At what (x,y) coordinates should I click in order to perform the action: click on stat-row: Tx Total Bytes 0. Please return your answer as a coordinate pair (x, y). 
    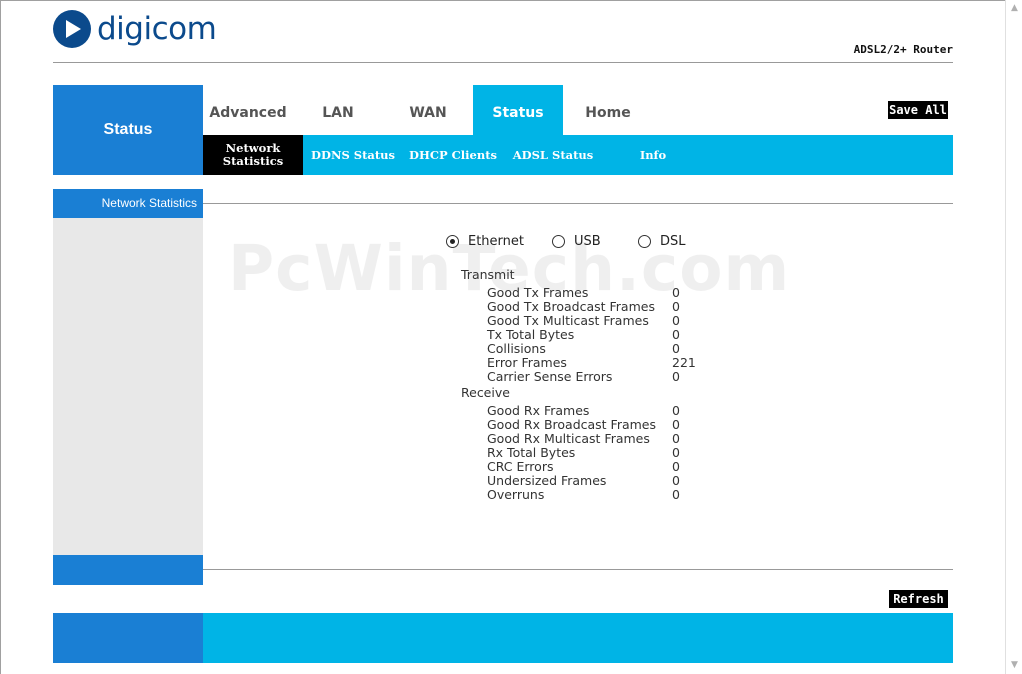
    Looking at the image, I should click on (586, 335).